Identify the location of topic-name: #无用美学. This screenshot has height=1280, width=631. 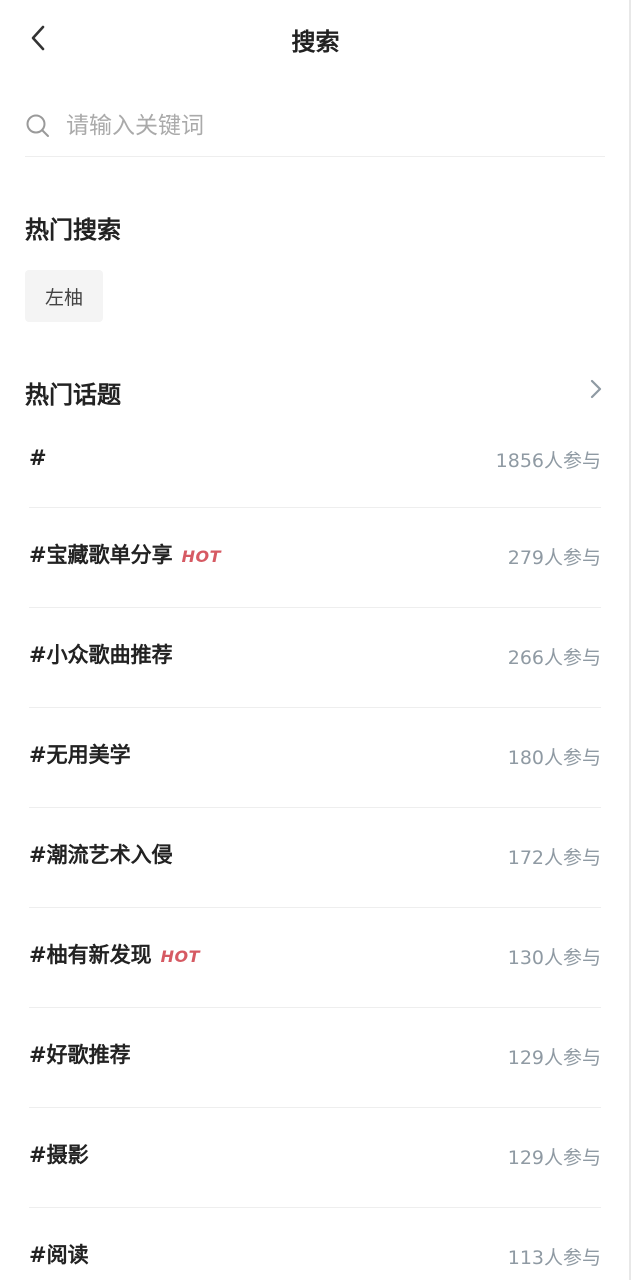
(80, 755).